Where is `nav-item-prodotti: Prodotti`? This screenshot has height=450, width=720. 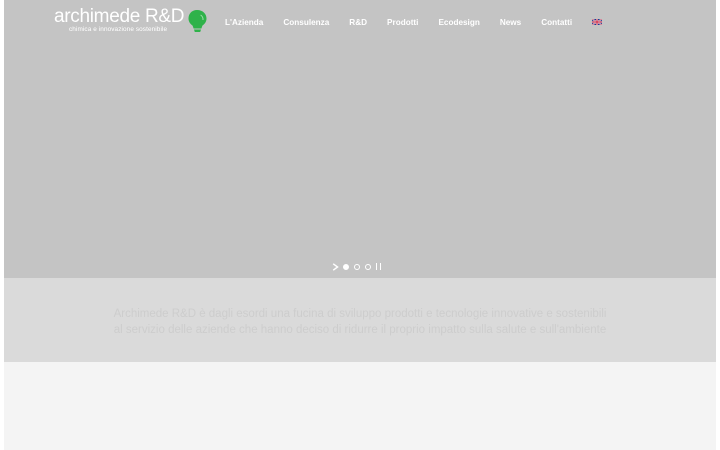
nav-item-prodotti: Prodotti is located at coordinates (402, 22).